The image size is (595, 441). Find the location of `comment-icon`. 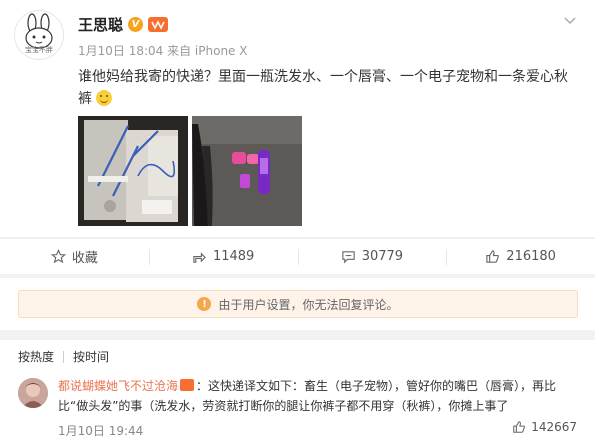

comment-icon is located at coordinates (348, 257).